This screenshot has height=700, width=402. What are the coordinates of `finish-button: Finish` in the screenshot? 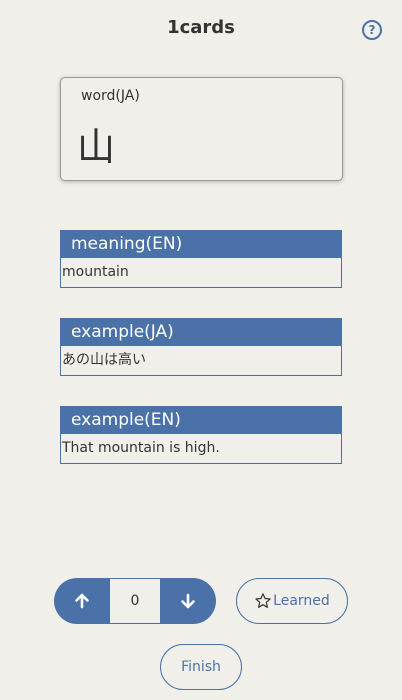 It's located at (201, 667).